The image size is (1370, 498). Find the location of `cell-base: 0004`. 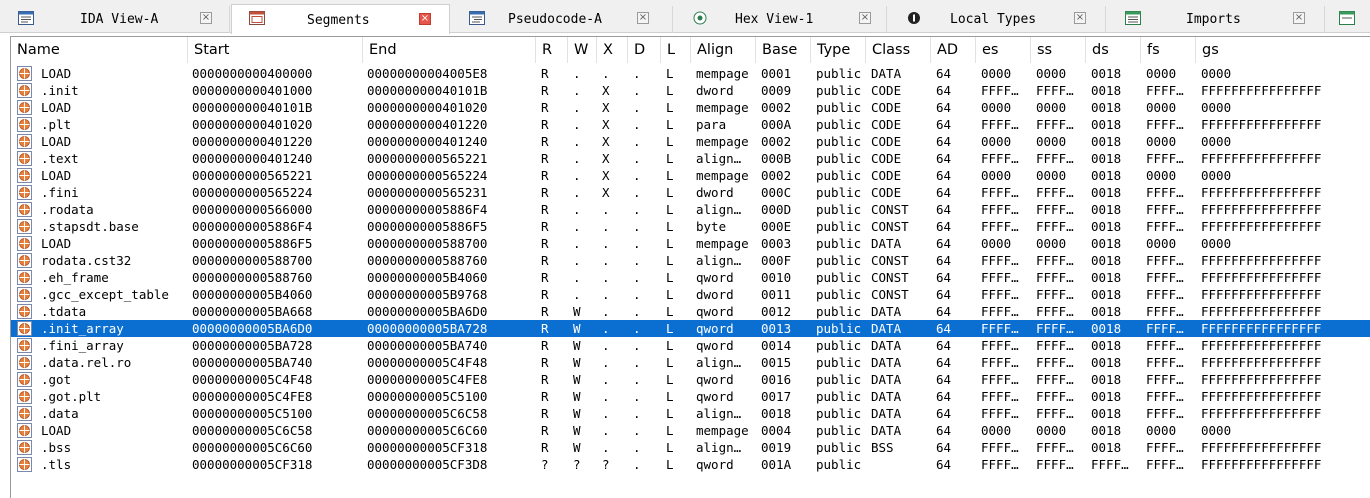

cell-base: 0004 is located at coordinates (776, 430).